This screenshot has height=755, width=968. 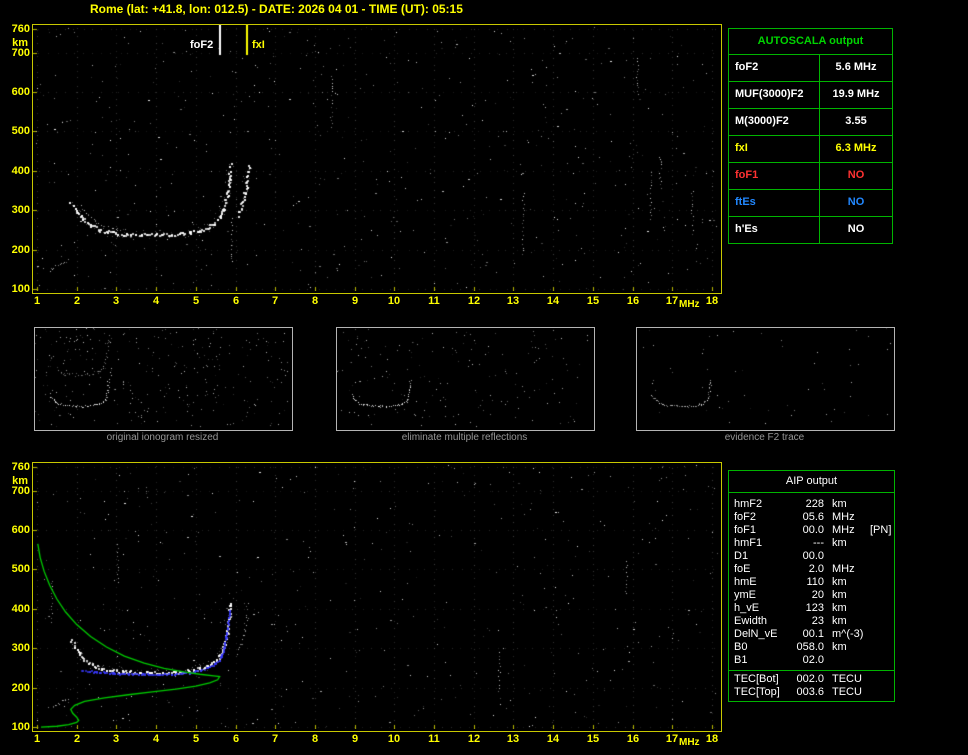 I want to click on aip-row-unit: MHz, so click(x=843, y=517).